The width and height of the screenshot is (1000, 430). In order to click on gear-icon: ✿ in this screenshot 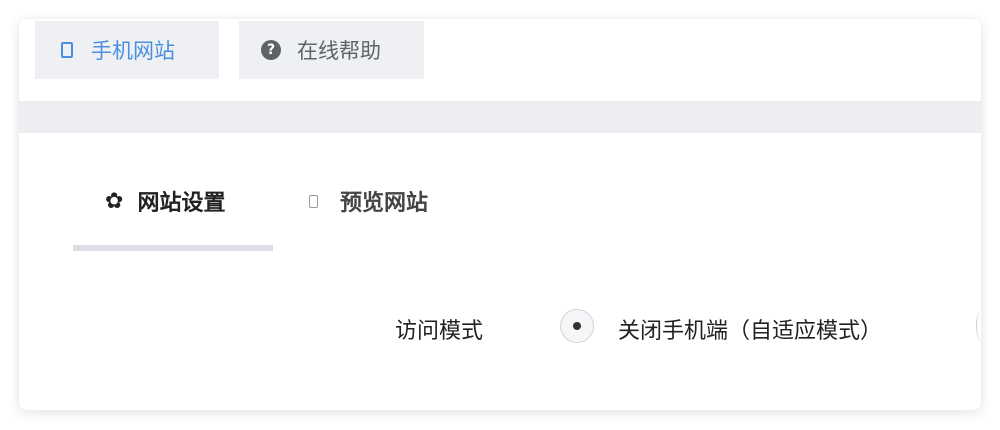, I will do `click(114, 201)`.